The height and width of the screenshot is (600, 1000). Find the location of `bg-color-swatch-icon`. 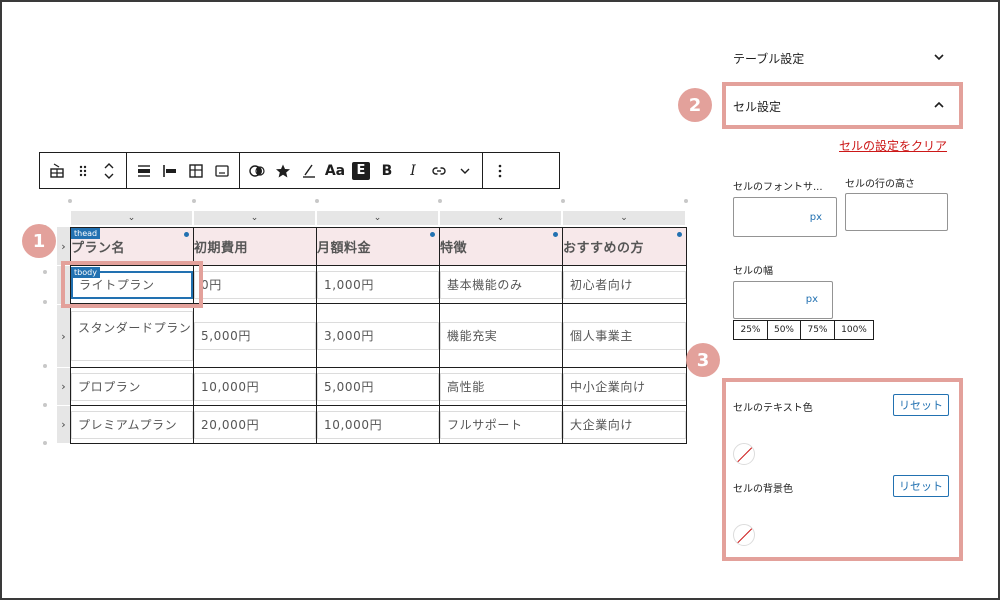

bg-color-swatch-icon is located at coordinates (744, 535).